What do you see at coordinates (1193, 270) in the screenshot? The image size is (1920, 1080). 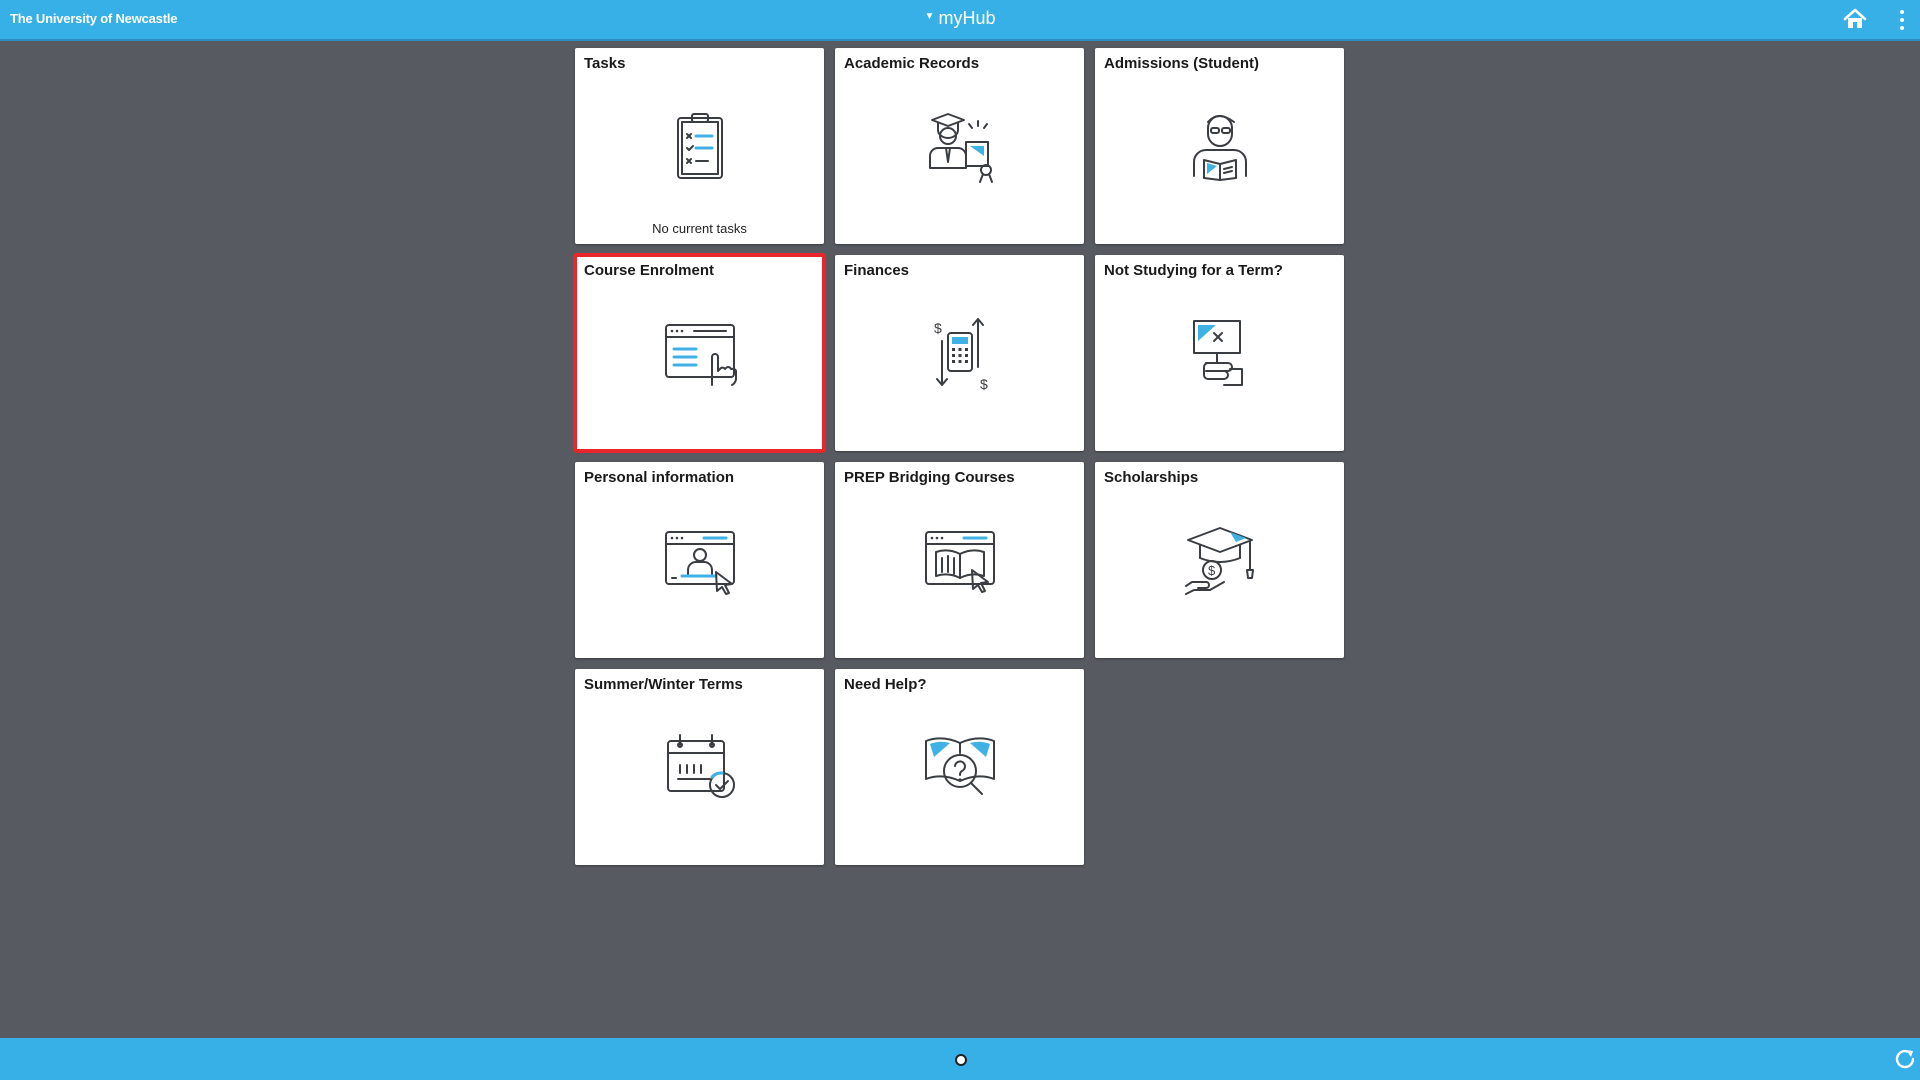 I see `tile-title: Not Studying for a Term?` at bounding box center [1193, 270].